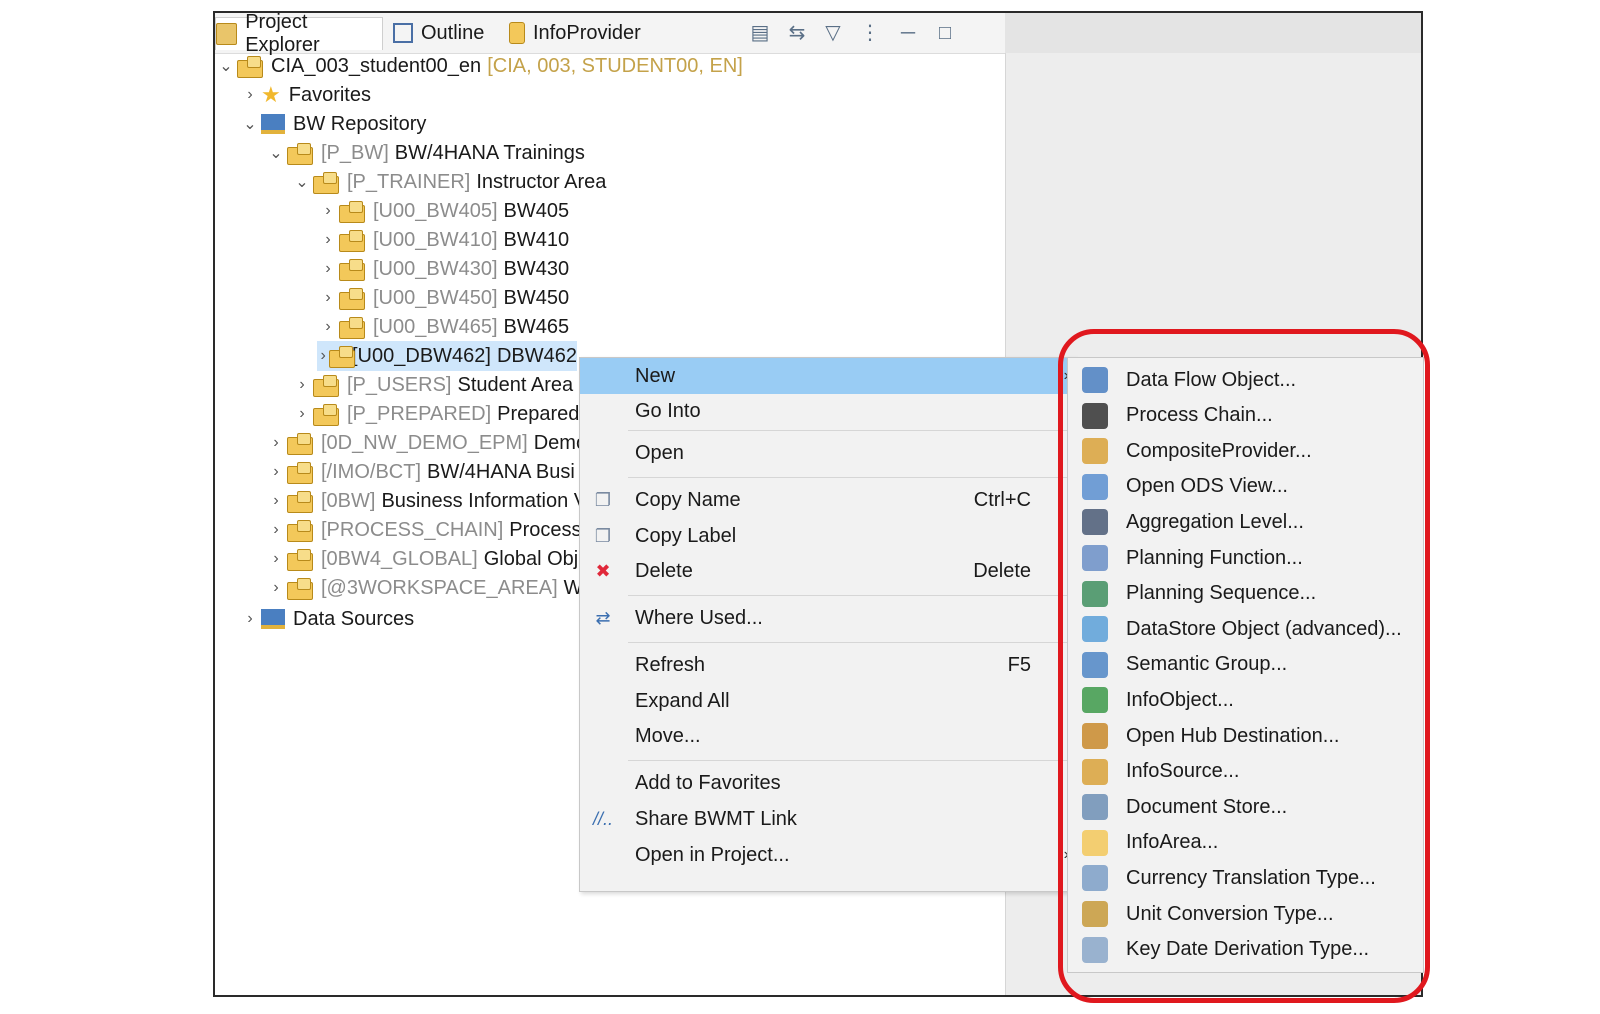 This screenshot has width=1600, height=1014. Describe the element at coordinates (827, 571) in the screenshot. I see `menu-item-delete: ✖ Delete Delete` at that location.